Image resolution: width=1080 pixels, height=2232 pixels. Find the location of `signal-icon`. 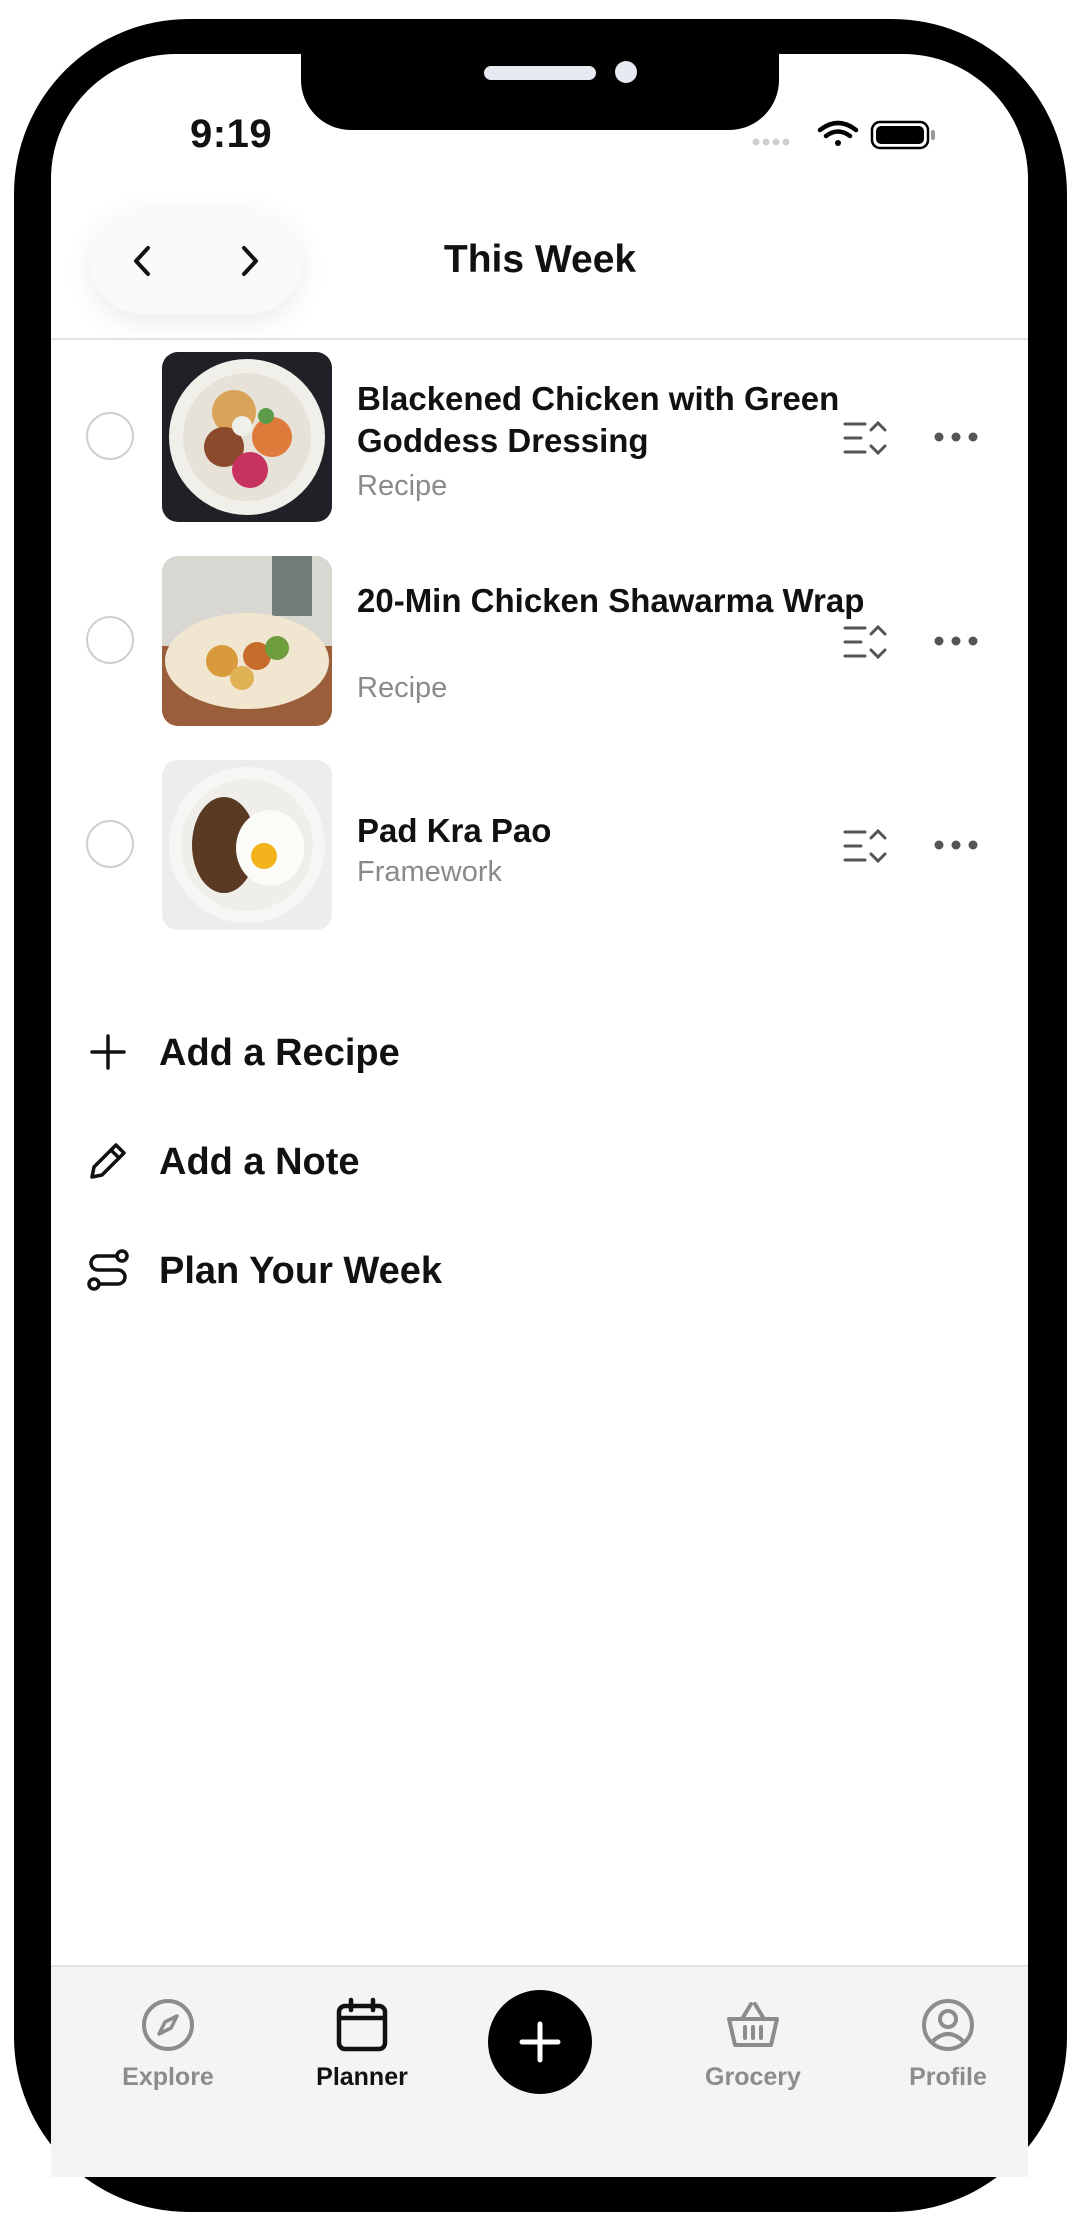

signal-icon is located at coordinates (771, 142).